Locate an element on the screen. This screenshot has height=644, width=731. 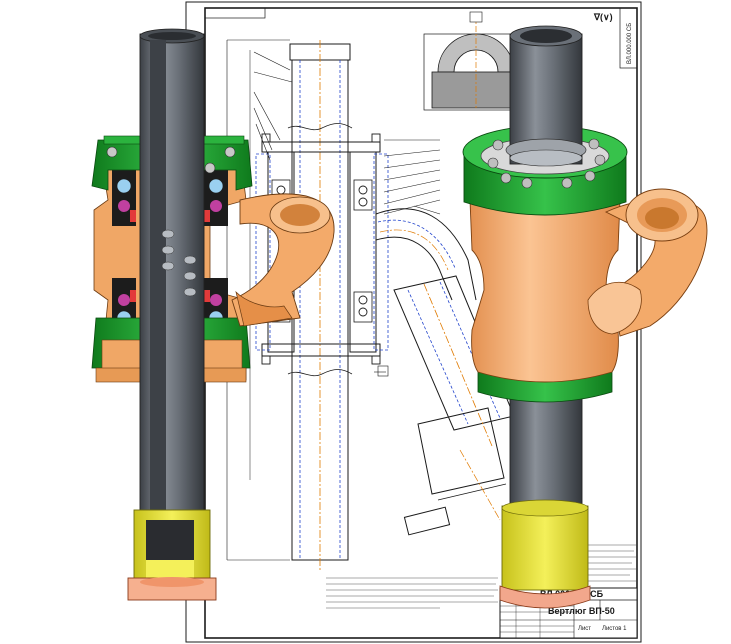
roughness-mark: ∇(∨) is located at coordinates (603, 17).